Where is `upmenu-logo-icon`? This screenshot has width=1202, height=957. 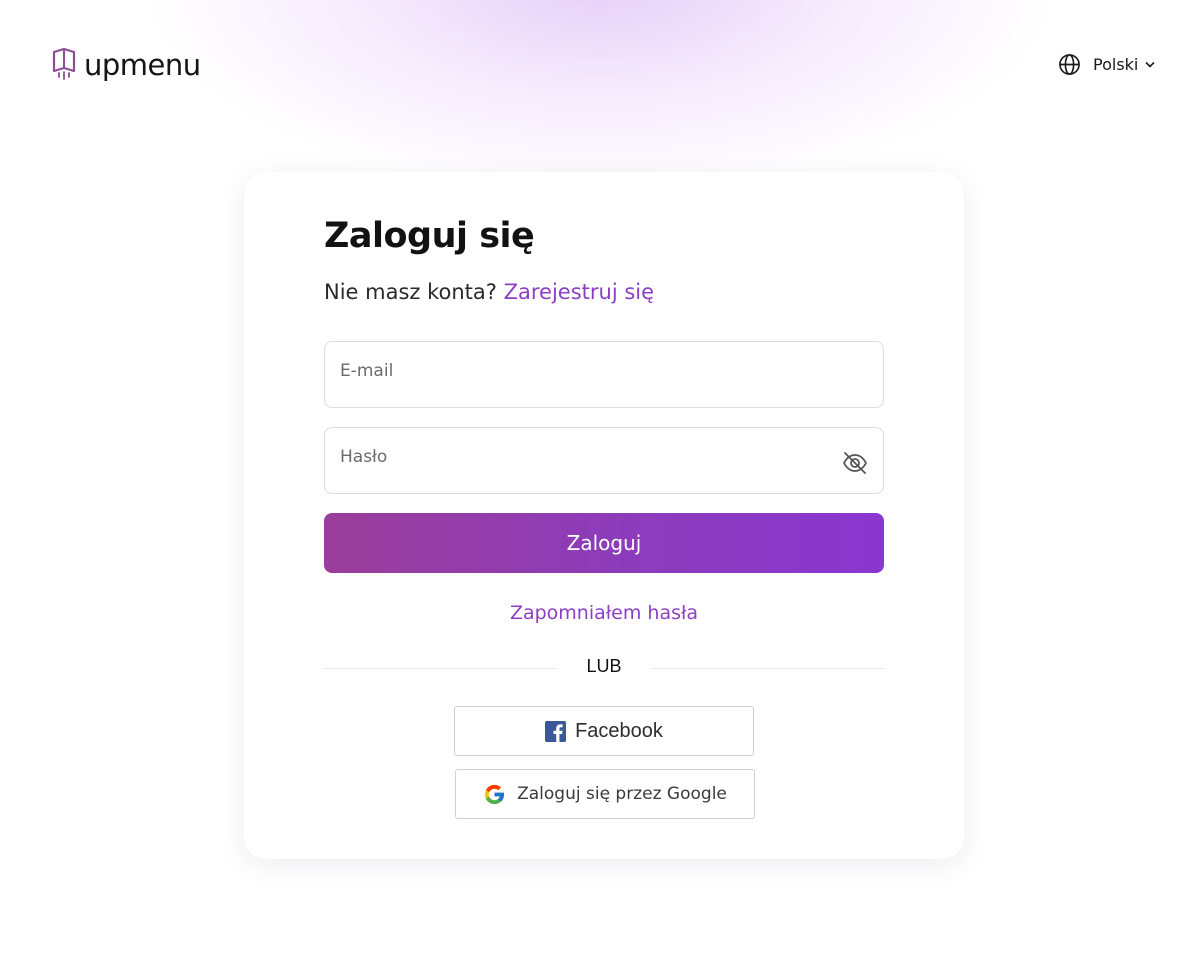 upmenu-logo-icon is located at coordinates (64, 64).